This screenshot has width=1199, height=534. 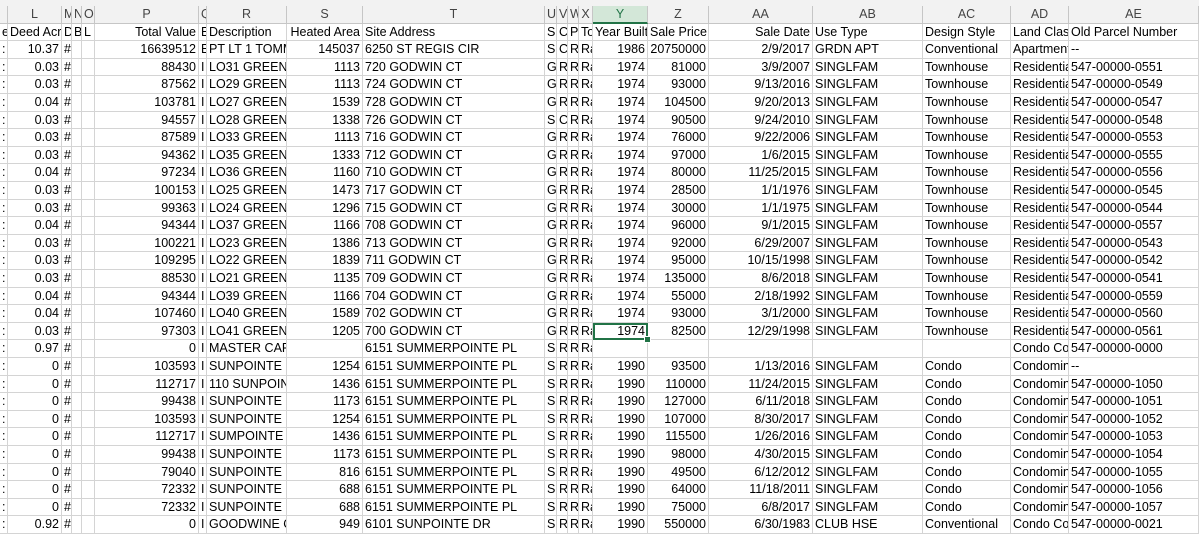 I want to click on table-cell: 716 GODWIN CT, so click(x=454, y=138).